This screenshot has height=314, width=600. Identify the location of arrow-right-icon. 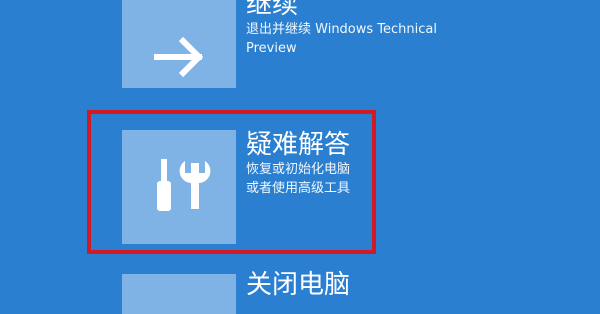
(179, 46).